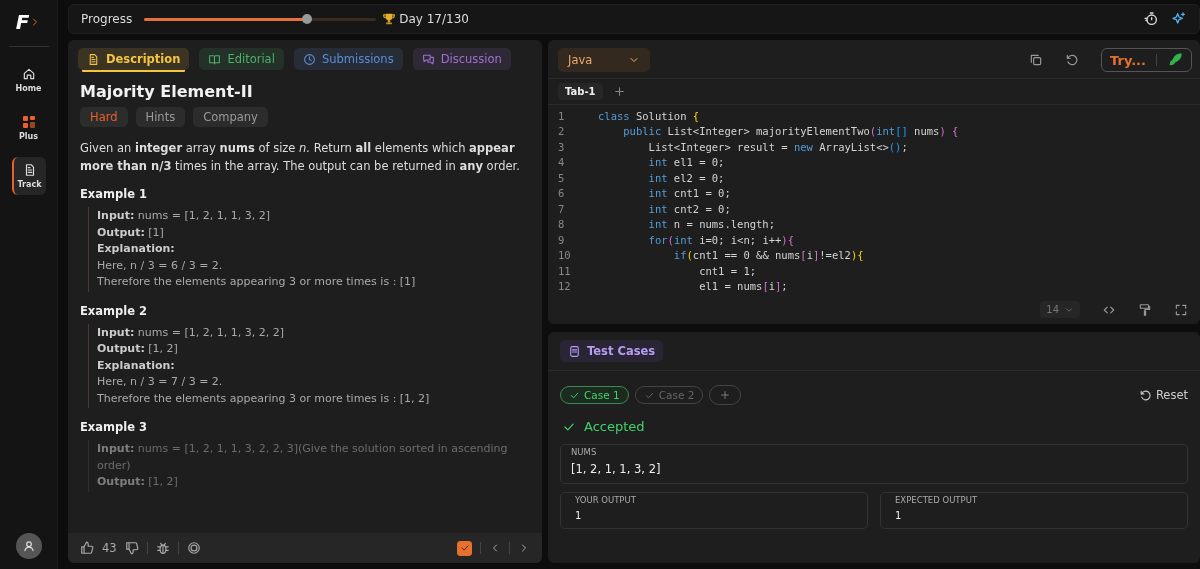  What do you see at coordinates (714, 510) in the screenshot?
I see `output-field: YOUR OUTPUT 1` at bounding box center [714, 510].